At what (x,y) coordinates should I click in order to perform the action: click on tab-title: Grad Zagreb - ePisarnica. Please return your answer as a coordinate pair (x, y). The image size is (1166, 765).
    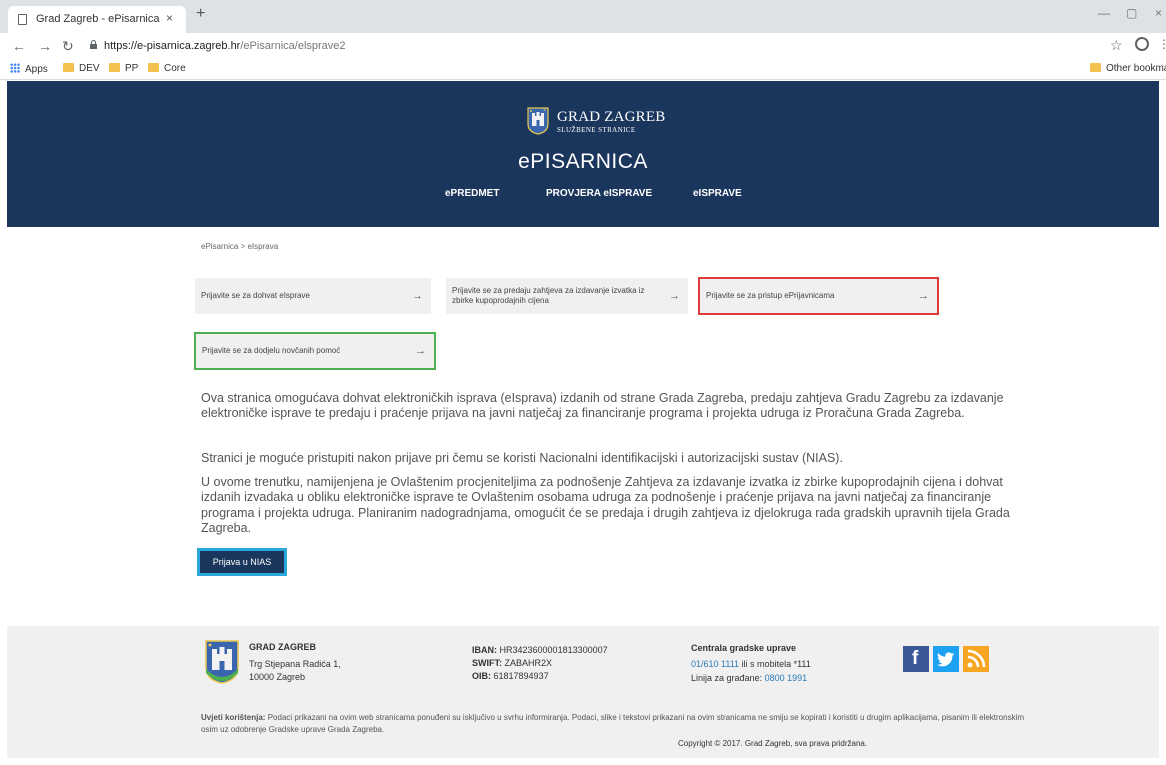
    Looking at the image, I should click on (98, 19).